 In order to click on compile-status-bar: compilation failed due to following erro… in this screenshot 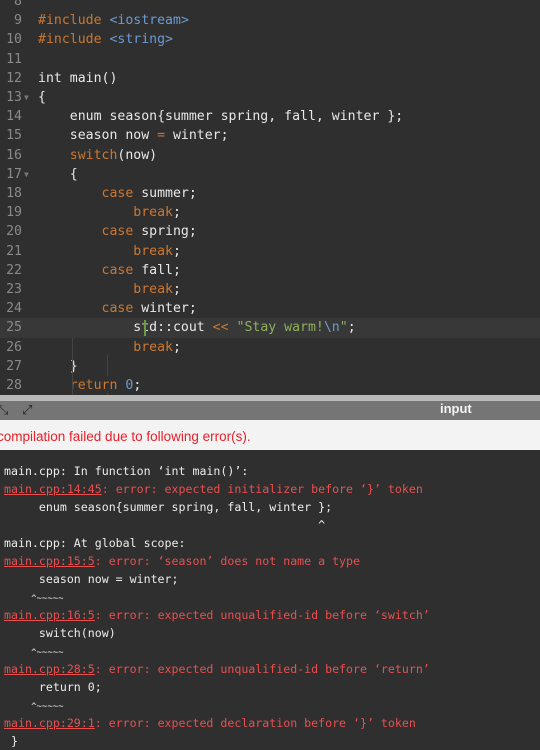, I will do `click(270, 435)`.